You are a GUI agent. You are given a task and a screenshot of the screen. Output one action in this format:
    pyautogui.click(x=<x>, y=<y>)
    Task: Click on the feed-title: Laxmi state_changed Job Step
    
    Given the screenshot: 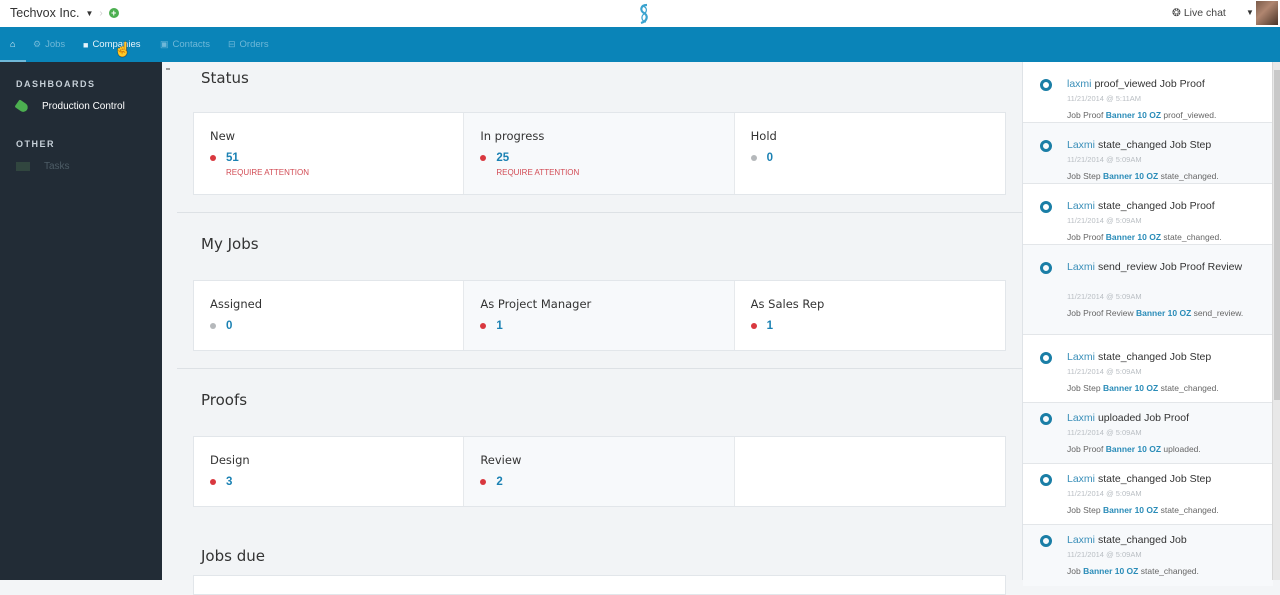 What is the action you would take?
    pyautogui.click(x=1164, y=479)
    